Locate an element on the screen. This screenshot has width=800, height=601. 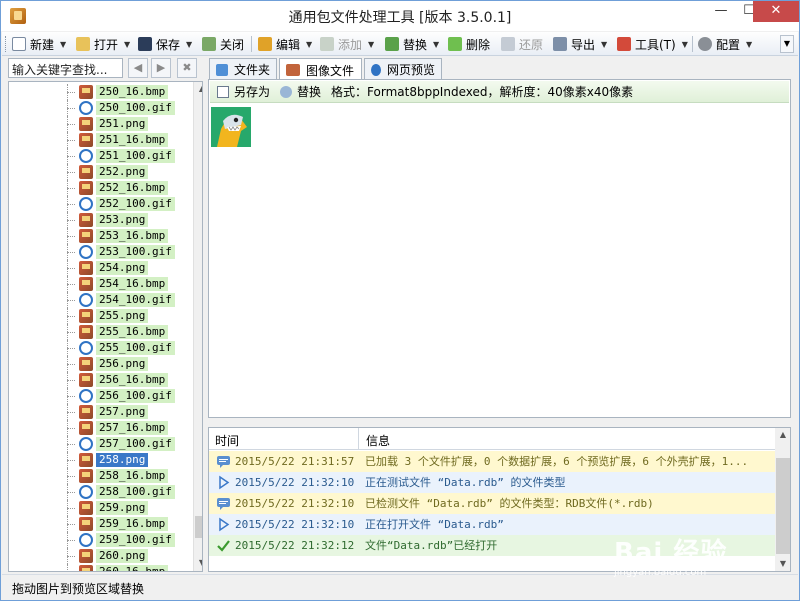
tools-button: 工具(T) ▼ is located at coordinates (652, 44).